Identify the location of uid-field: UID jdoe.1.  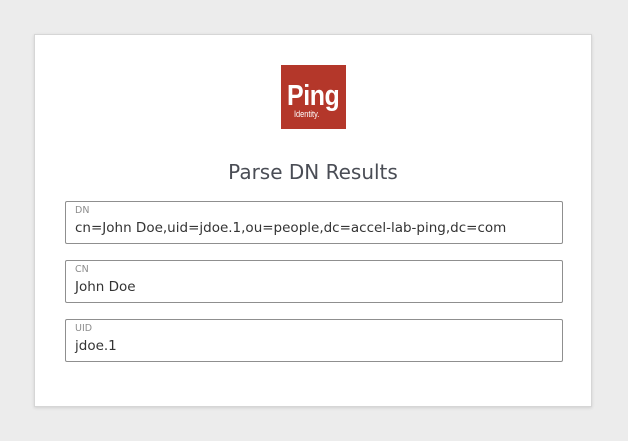
(314, 340).